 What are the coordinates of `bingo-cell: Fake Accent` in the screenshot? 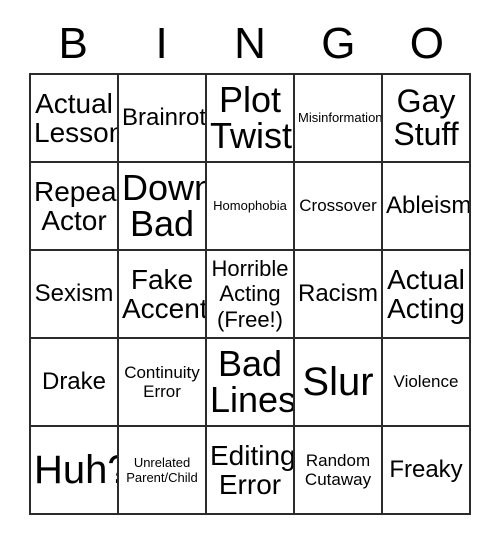 It's located at (163, 295).